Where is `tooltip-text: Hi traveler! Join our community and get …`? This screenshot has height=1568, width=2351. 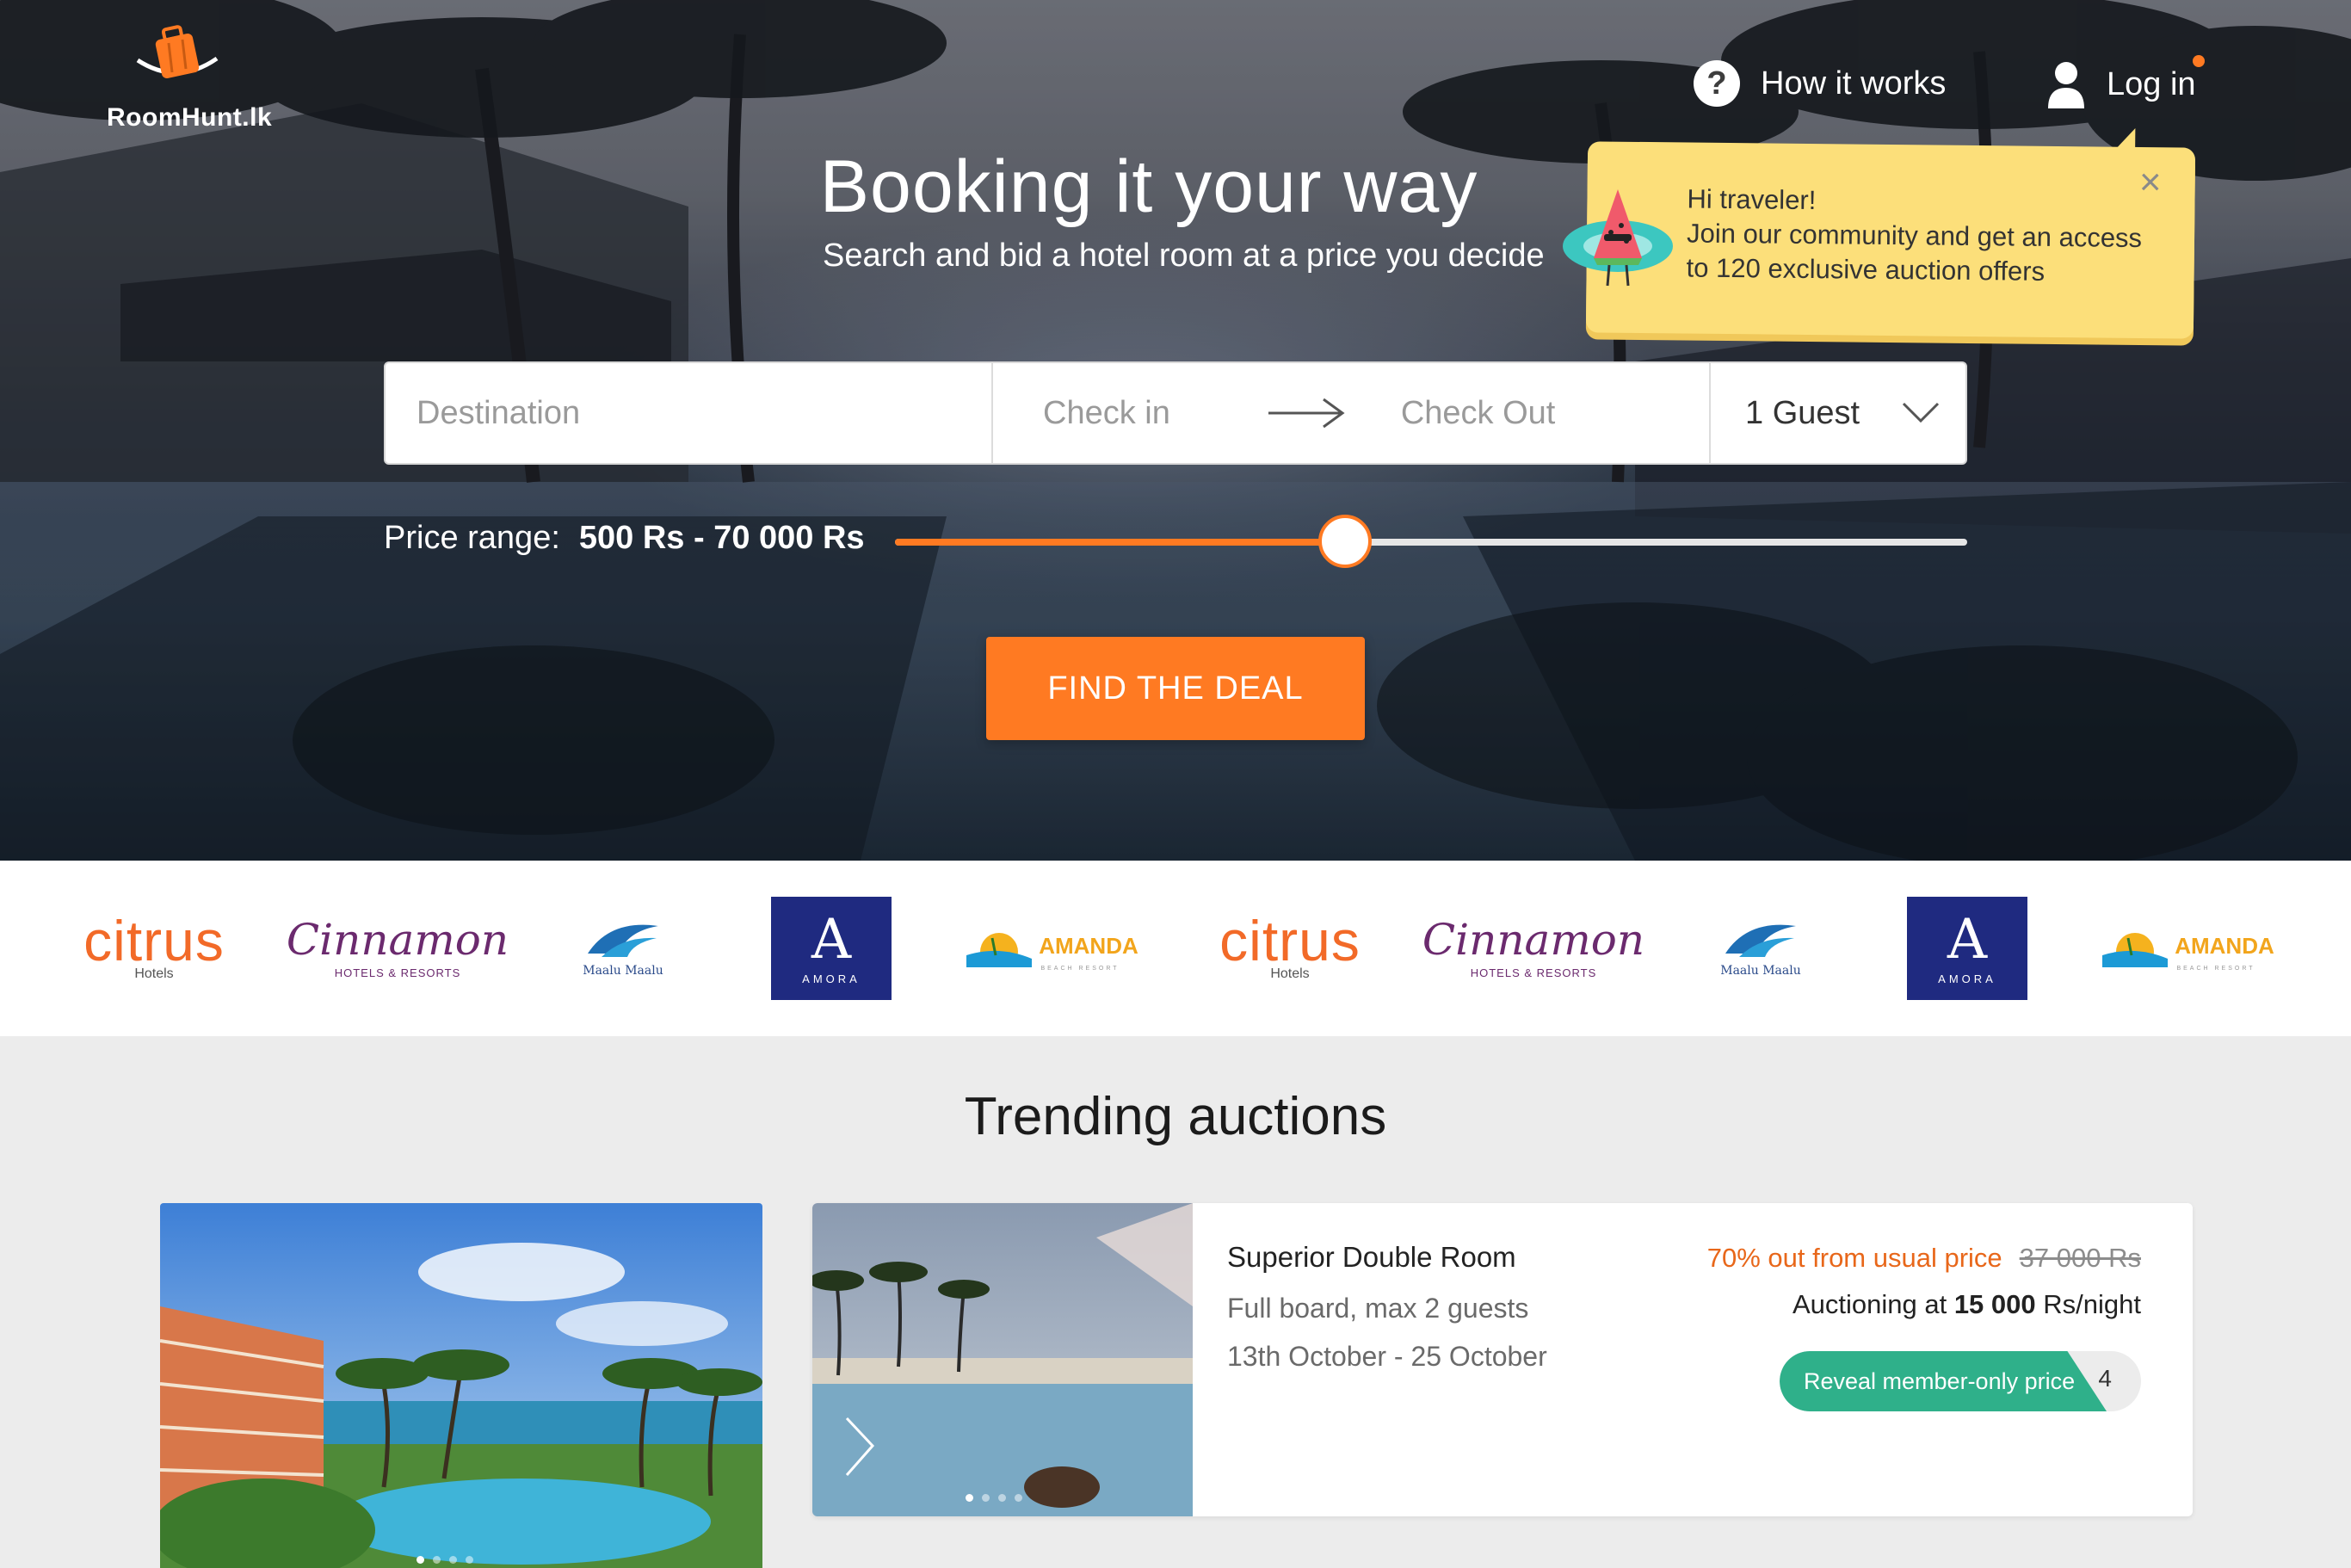
tooltip-text: Hi traveler! Join our community and get … is located at coordinates (1914, 236).